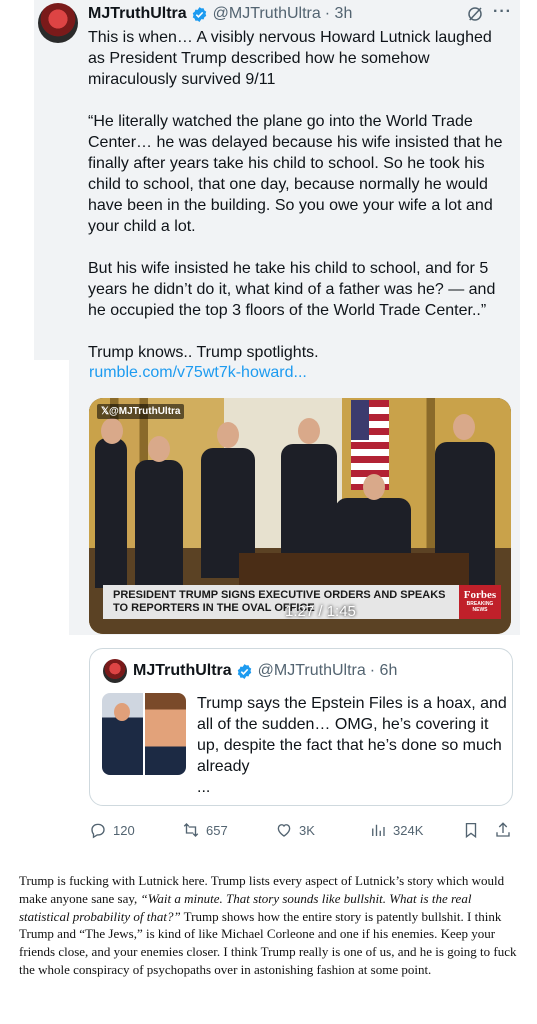  Describe the element at coordinates (122, 734) in the screenshot. I see `quoted-thumbnail-left` at that location.